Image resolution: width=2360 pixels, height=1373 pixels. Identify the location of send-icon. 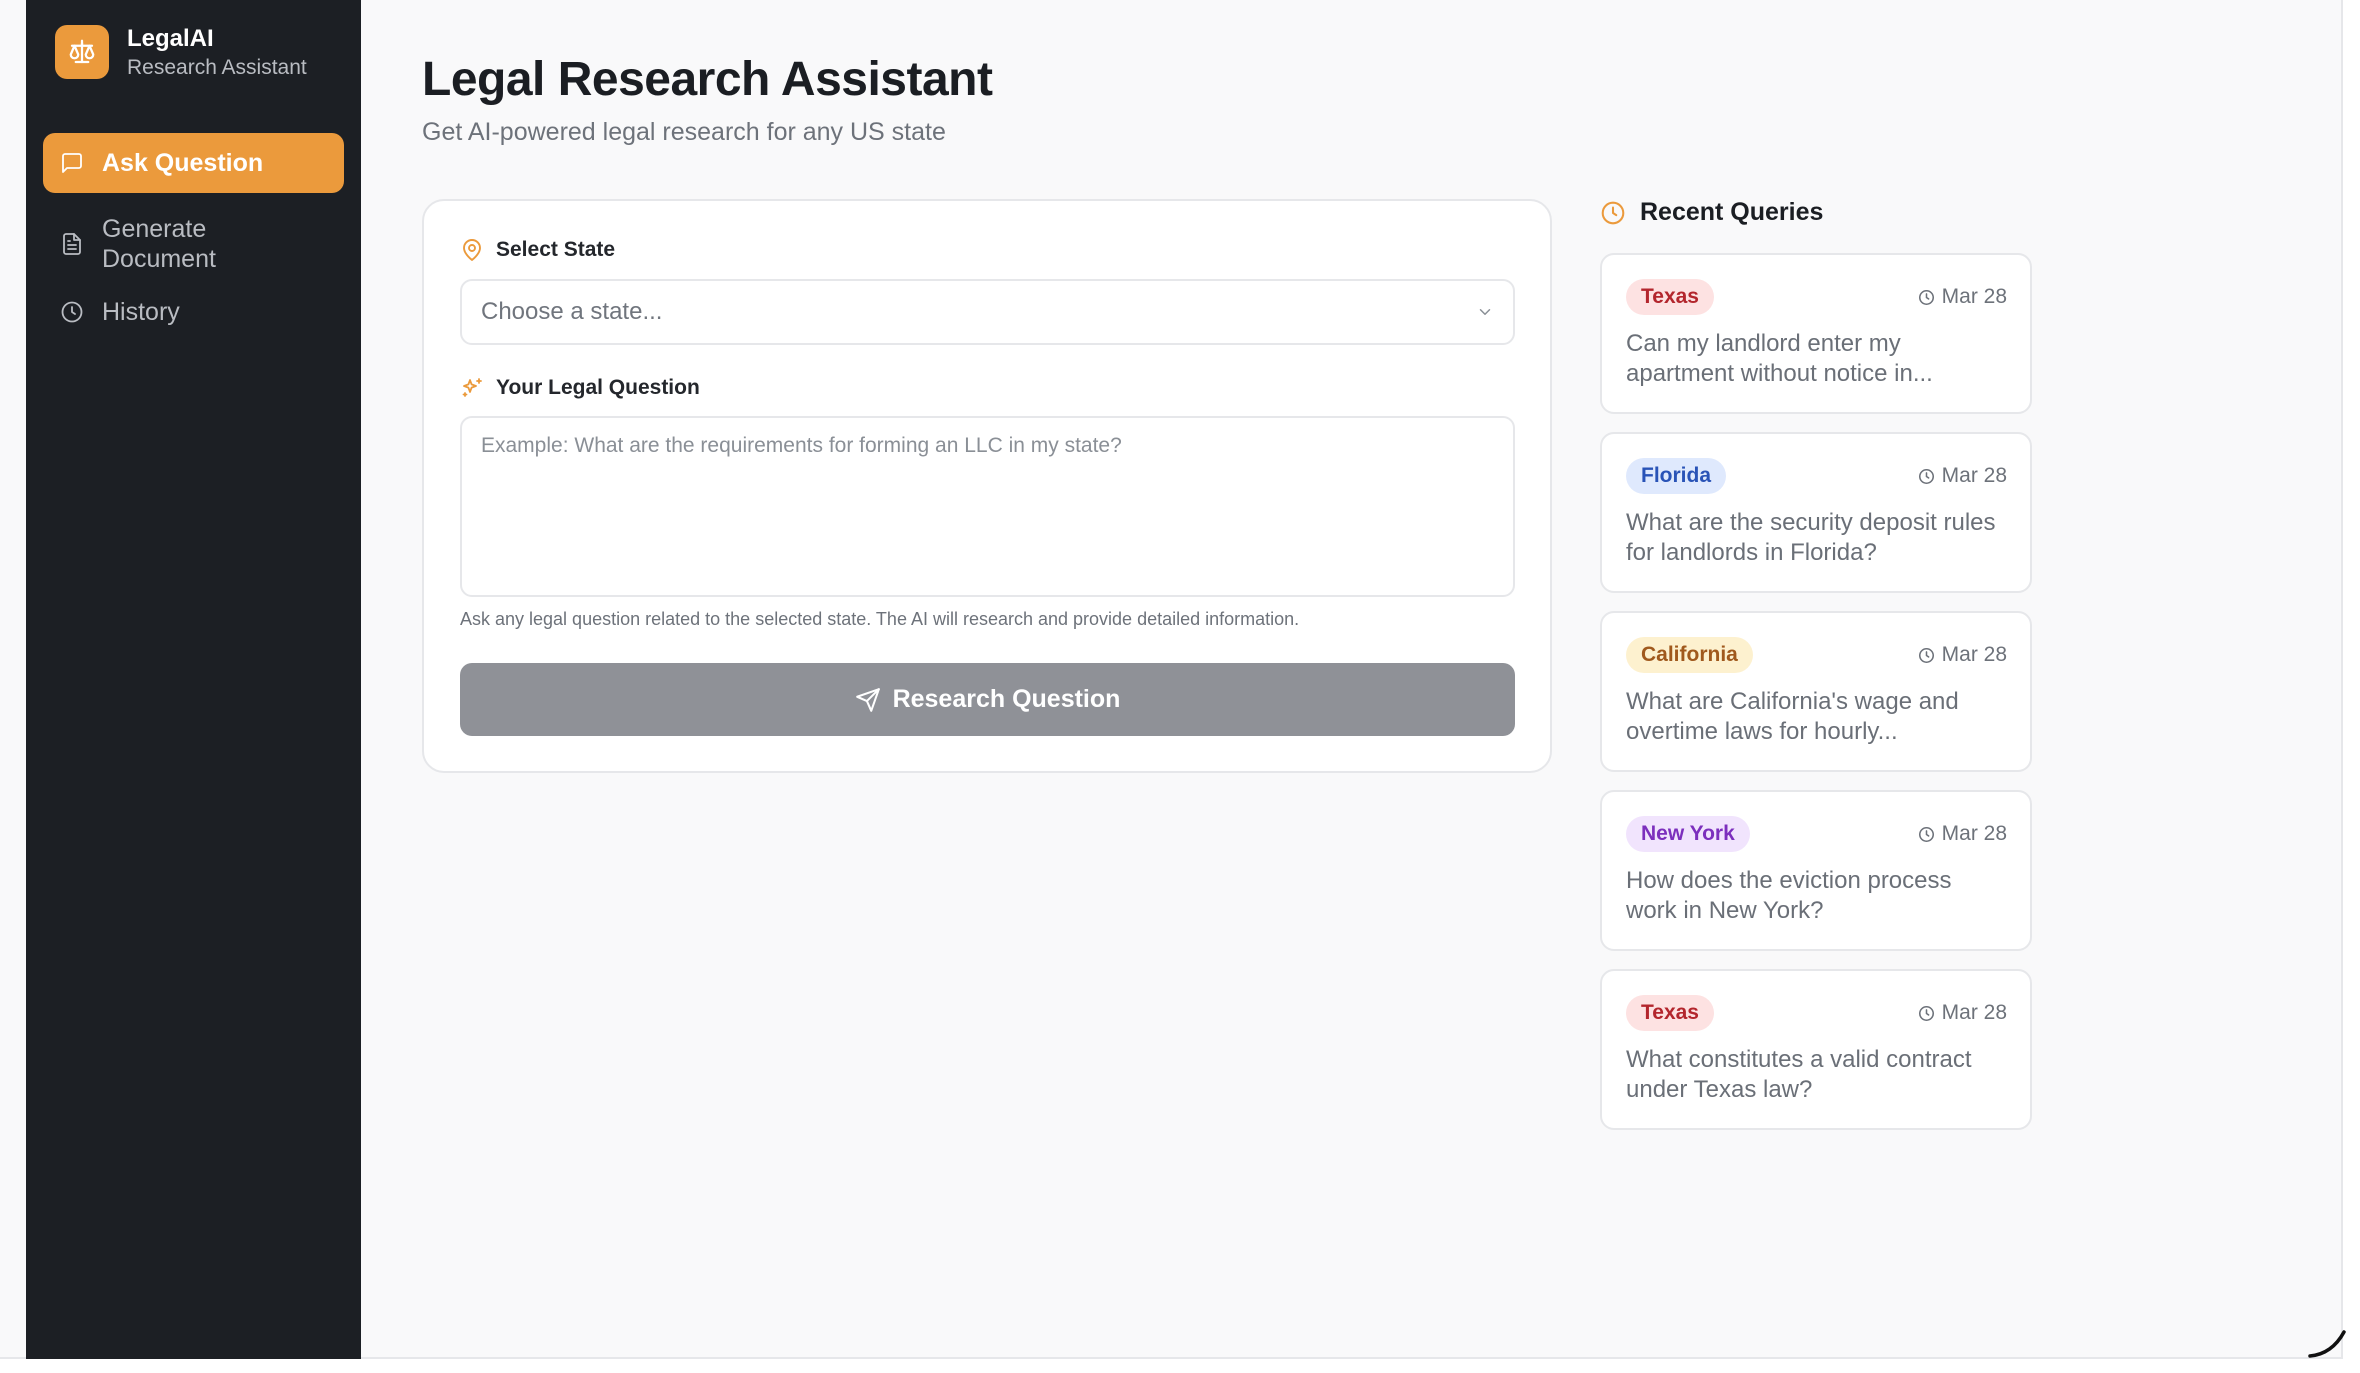
(868, 700).